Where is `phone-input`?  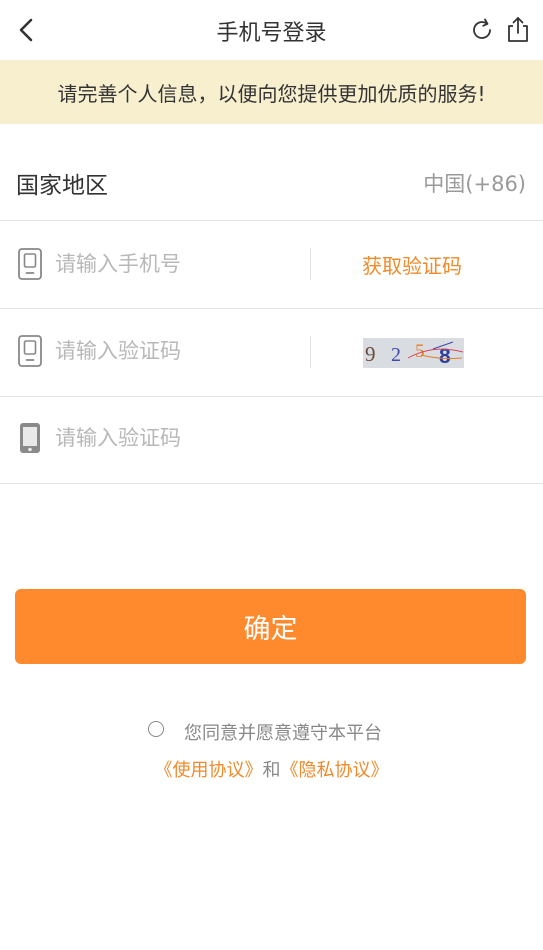 phone-input is located at coordinates (175, 264).